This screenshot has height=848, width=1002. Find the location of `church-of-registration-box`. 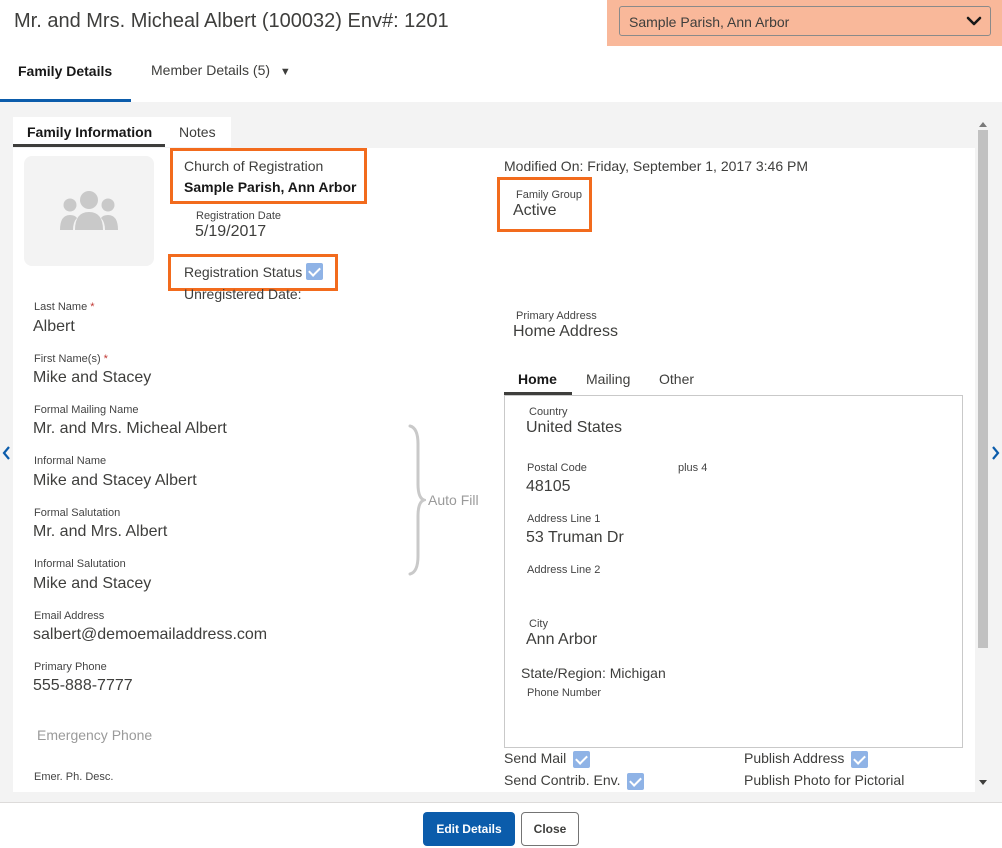

church-of-registration-box is located at coordinates (268, 176).